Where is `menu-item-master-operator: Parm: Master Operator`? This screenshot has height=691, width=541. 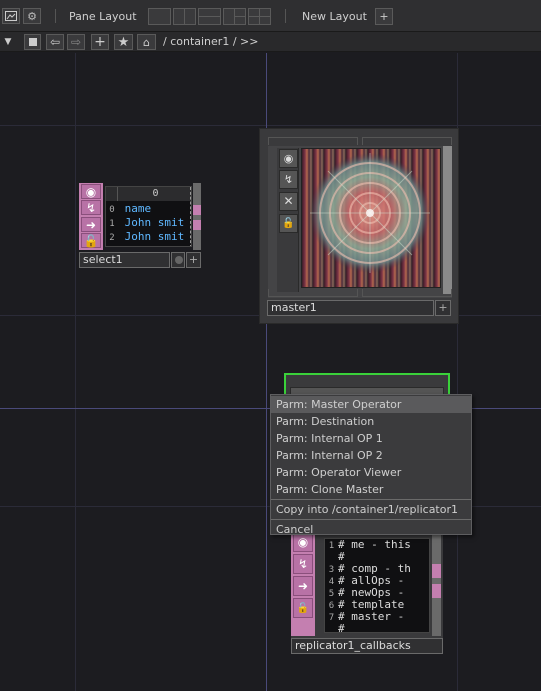
menu-item-master-operator: Parm: Master Operator is located at coordinates (371, 404).